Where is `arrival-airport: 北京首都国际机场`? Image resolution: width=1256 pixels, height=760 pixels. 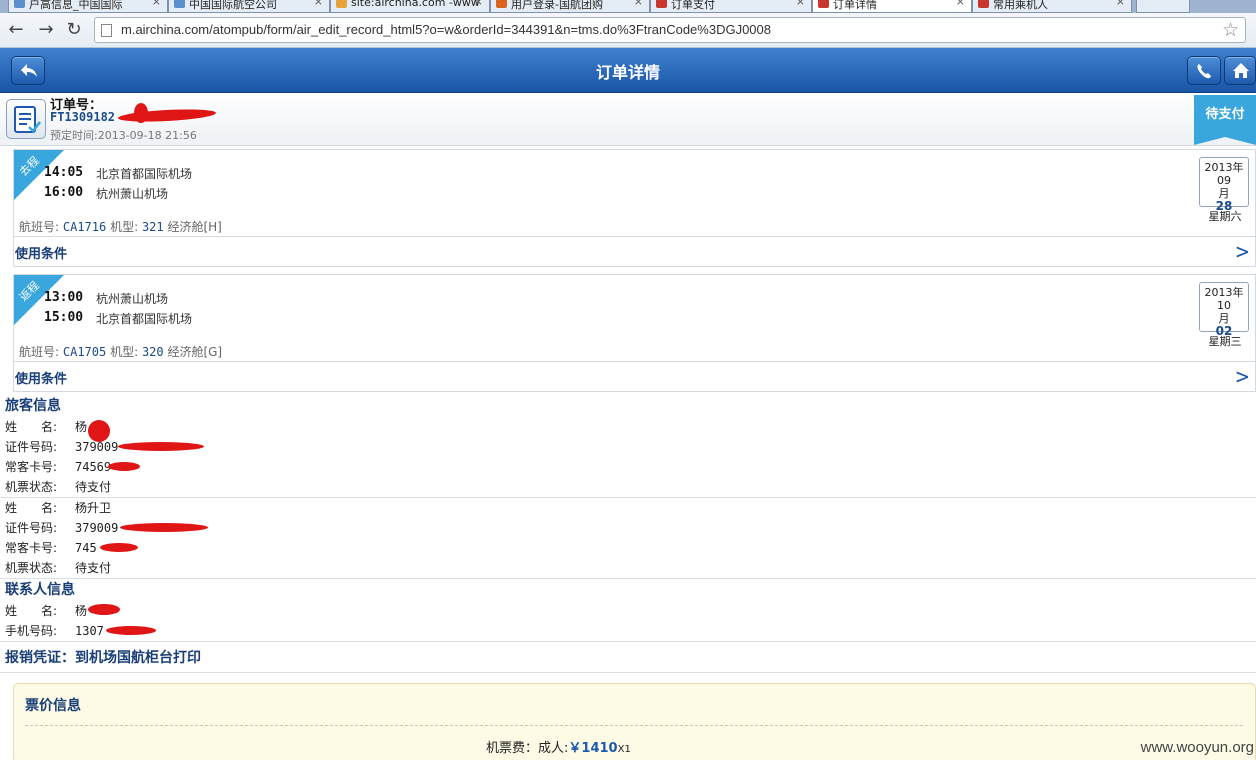
arrival-airport: 北京首都国际机场 is located at coordinates (144, 319).